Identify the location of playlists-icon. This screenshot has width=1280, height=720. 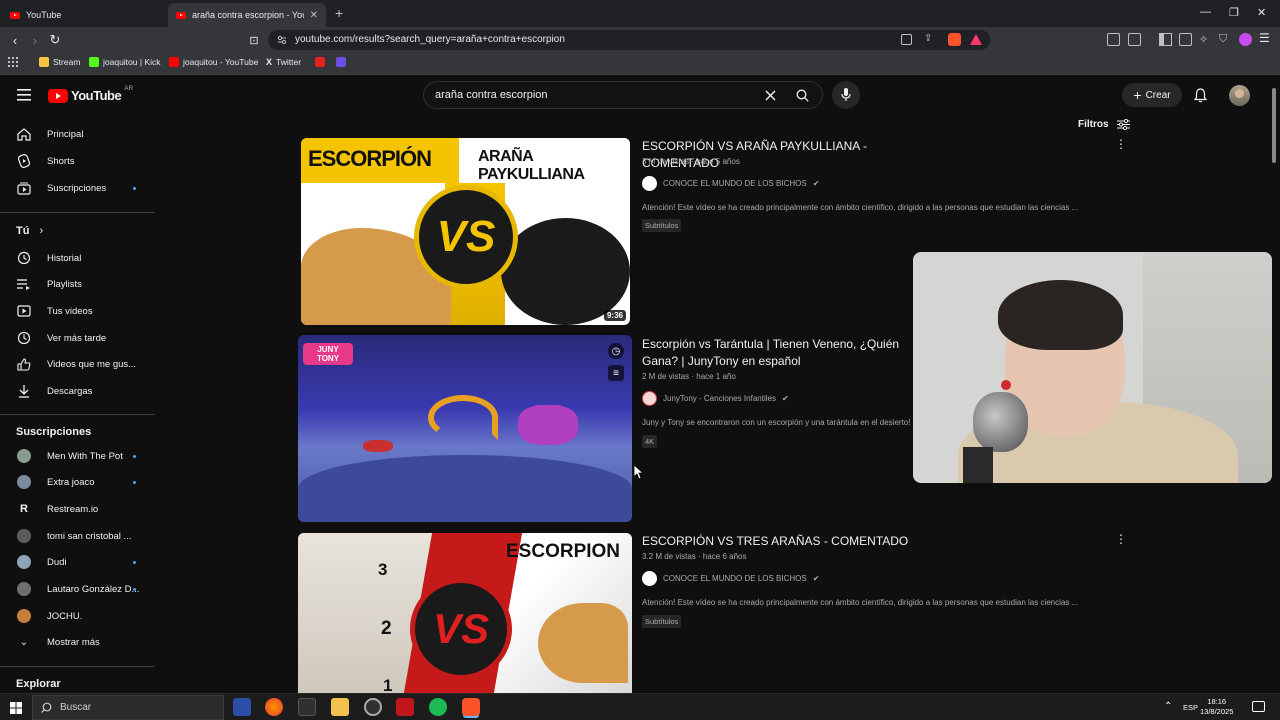
(24, 284).